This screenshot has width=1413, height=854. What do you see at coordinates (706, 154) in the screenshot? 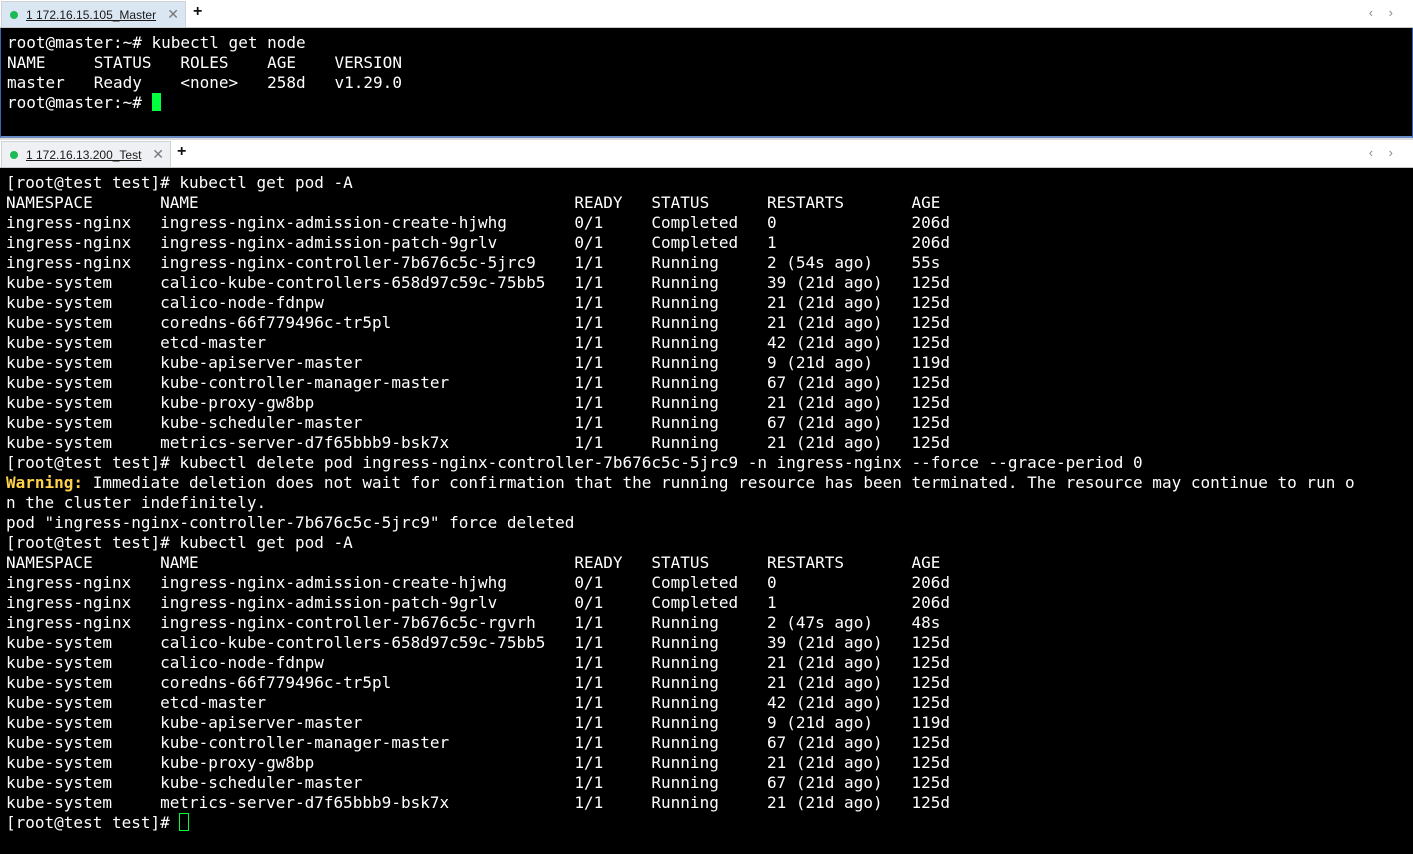
I see `test-tab-bar: 1 172.16.13.200_Test ✕ + ‹ ›` at bounding box center [706, 154].